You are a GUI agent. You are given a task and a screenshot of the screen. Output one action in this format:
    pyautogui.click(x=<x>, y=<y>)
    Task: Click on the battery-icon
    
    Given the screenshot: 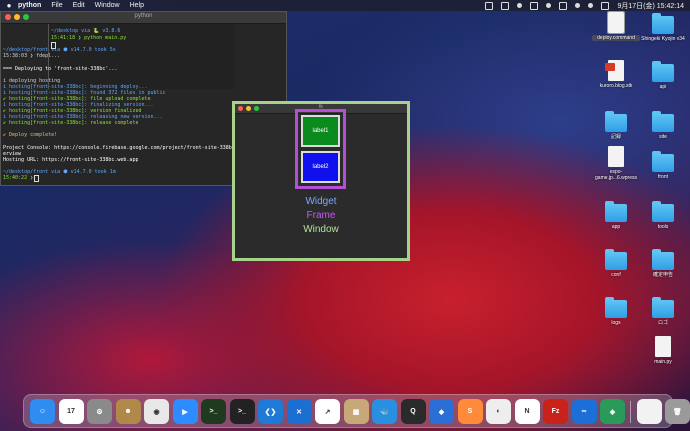 What is the action you would take?
    pyautogui.click(x=563, y=5)
    